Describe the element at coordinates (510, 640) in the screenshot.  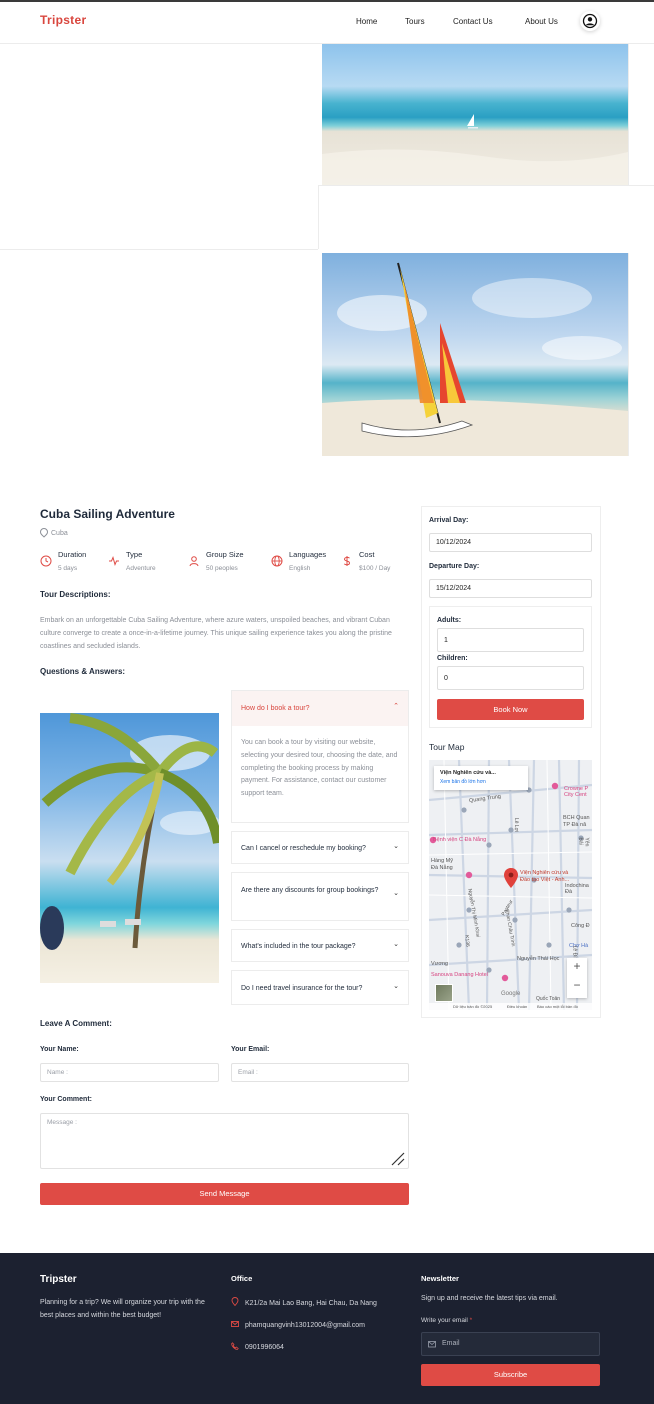
I see `adults-input: 1` at that location.